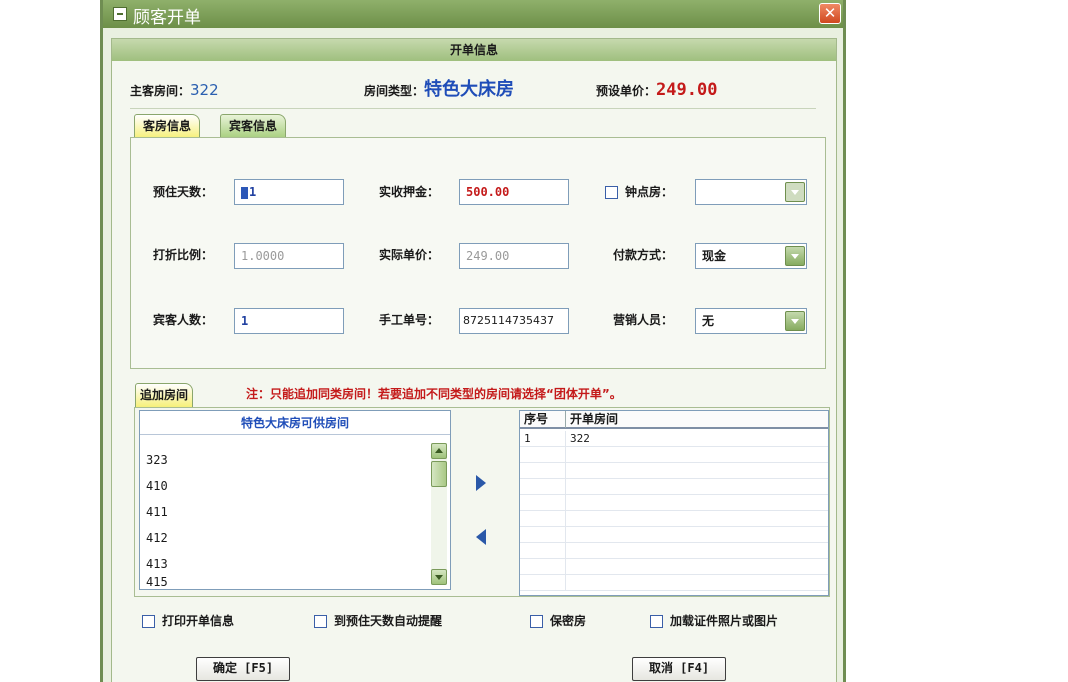  I want to click on move-right-arrow-icon, so click(482, 483).